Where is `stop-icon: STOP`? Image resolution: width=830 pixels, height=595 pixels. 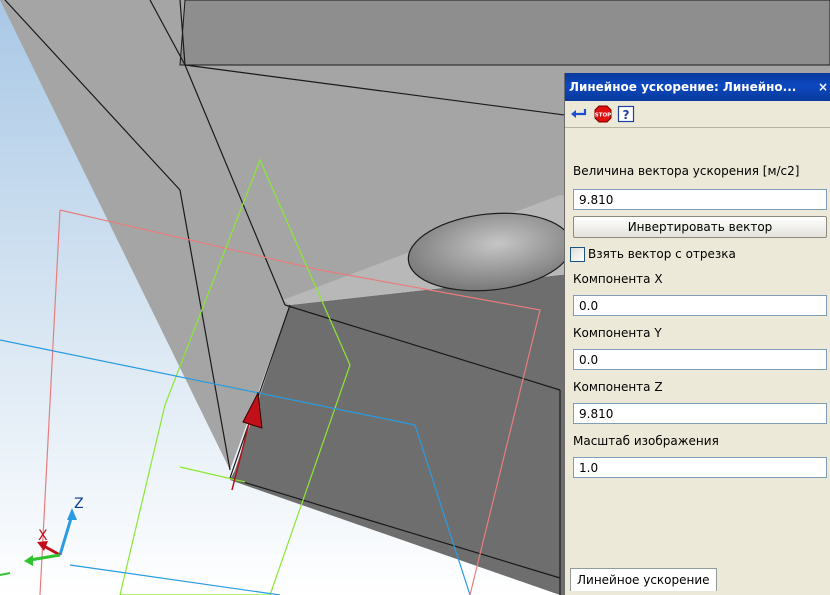 stop-icon: STOP is located at coordinates (603, 114).